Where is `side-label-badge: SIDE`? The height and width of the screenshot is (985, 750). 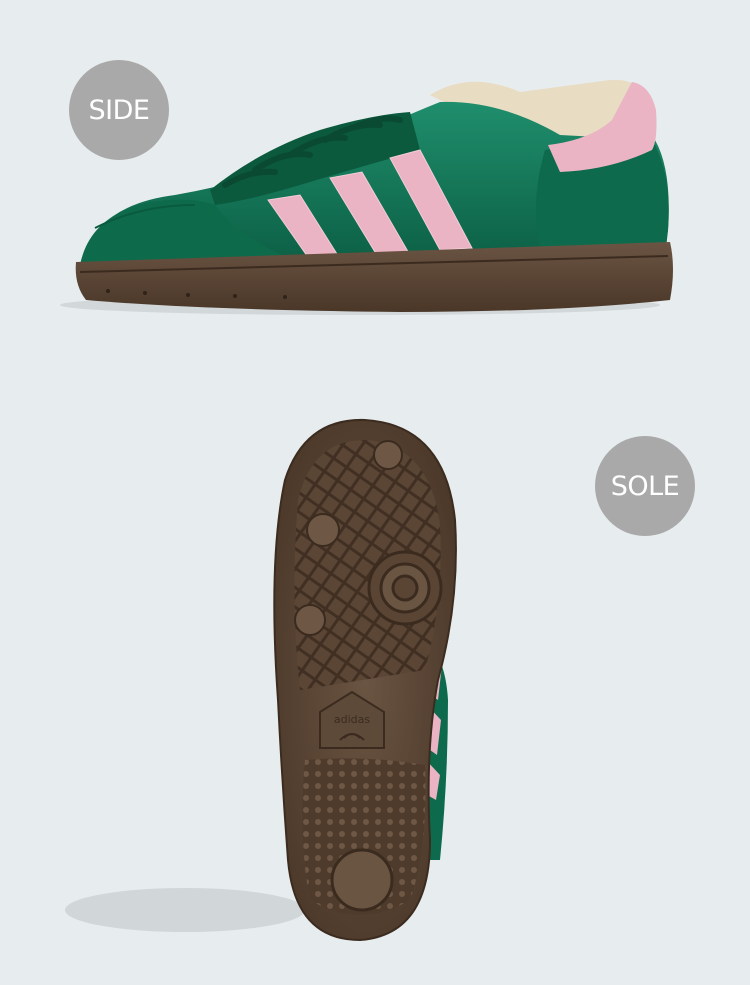 side-label-badge: SIDE is located at coordinates (119, 110).